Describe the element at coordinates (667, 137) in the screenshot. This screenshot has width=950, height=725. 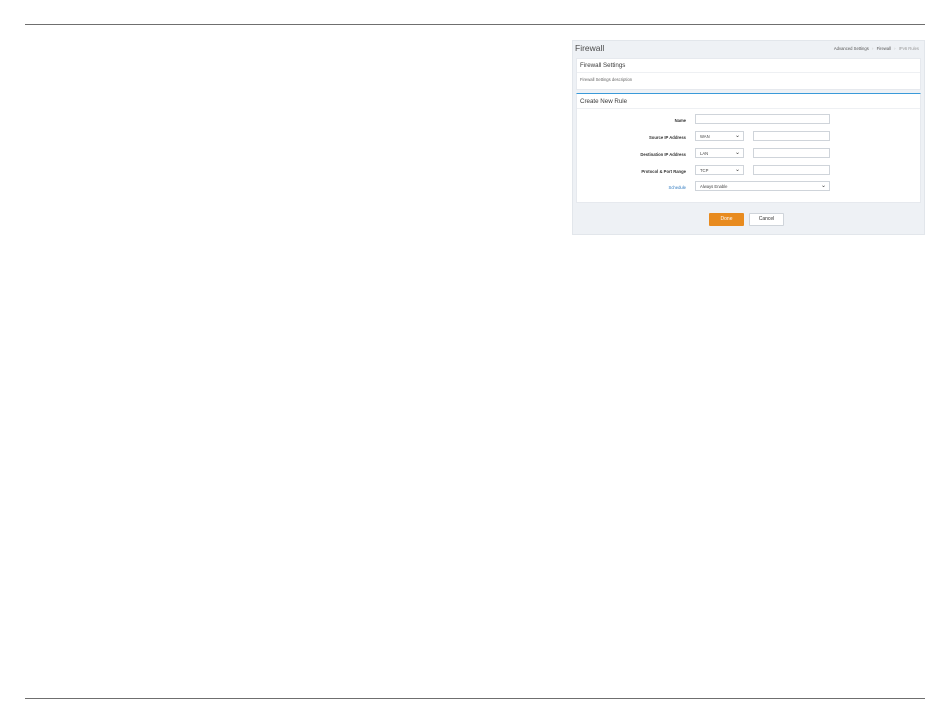
I see `source-ip-label: Source IP Address` at that location.